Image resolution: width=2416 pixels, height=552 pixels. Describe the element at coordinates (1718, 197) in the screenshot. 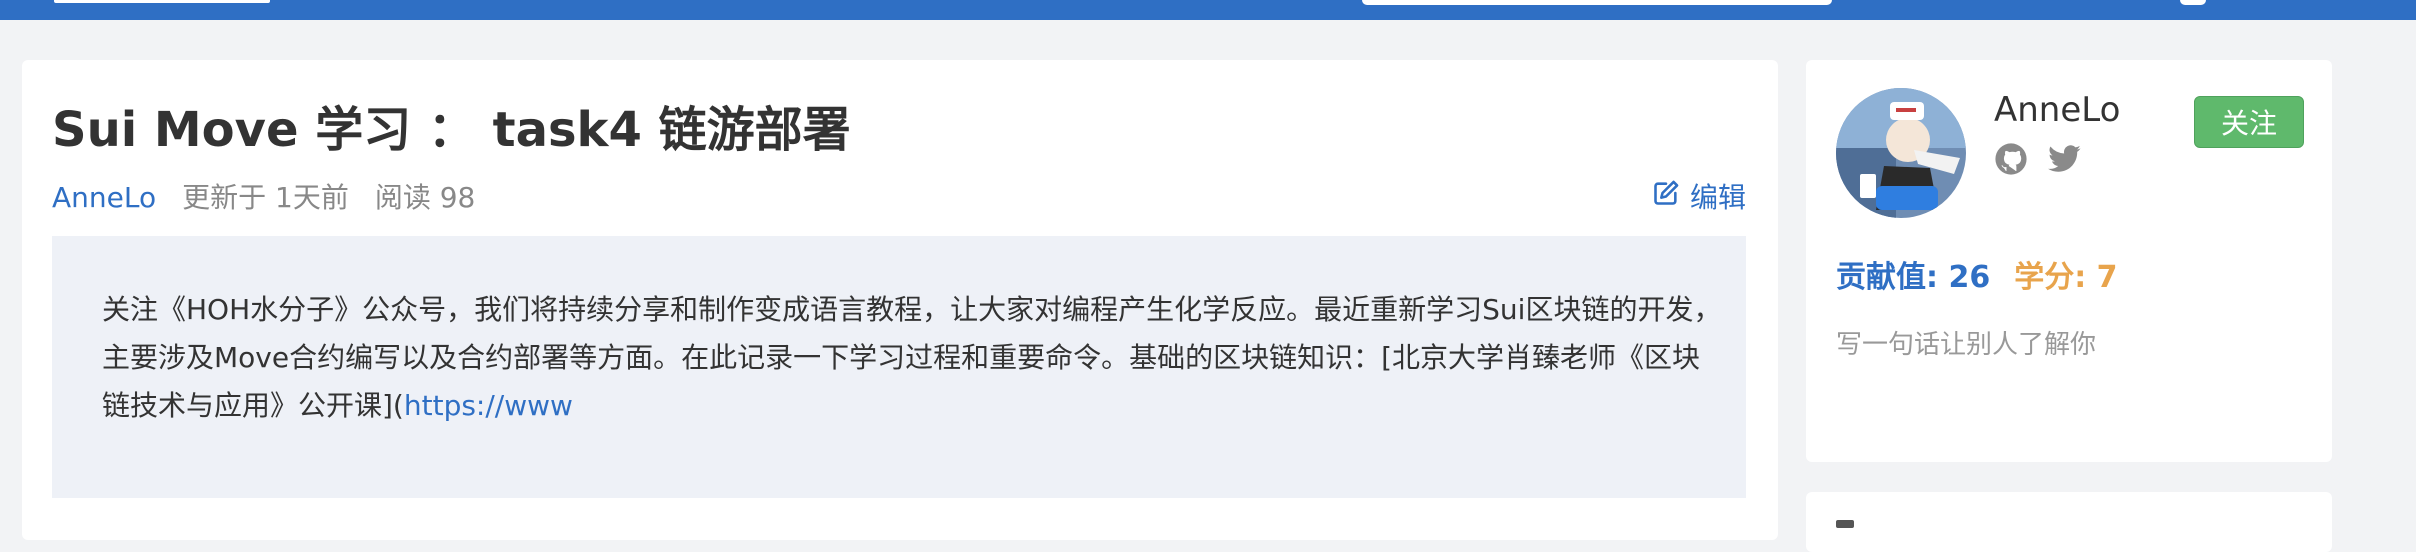

I see `edit-label: 编辑` at that location.